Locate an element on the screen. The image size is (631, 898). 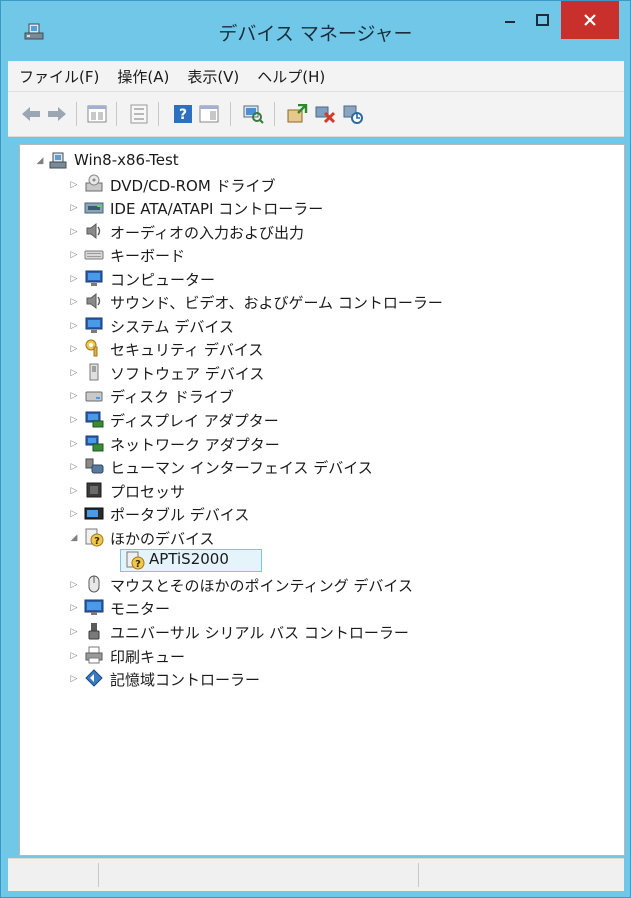
title-bar: デバイス マネージャー is located at coordinates (315, 30).